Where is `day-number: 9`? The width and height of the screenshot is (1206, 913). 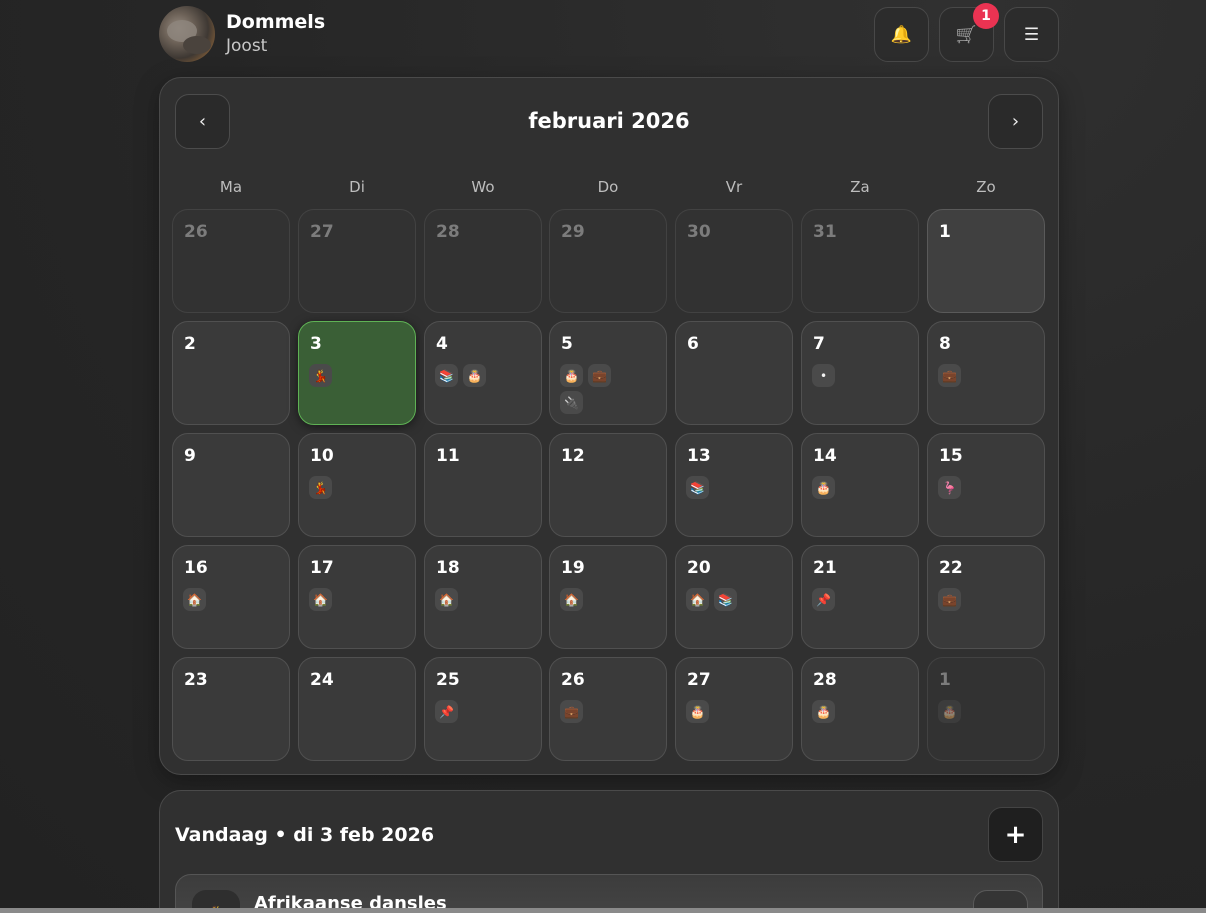 day-number: 9 is located at coordinates (190, 456).